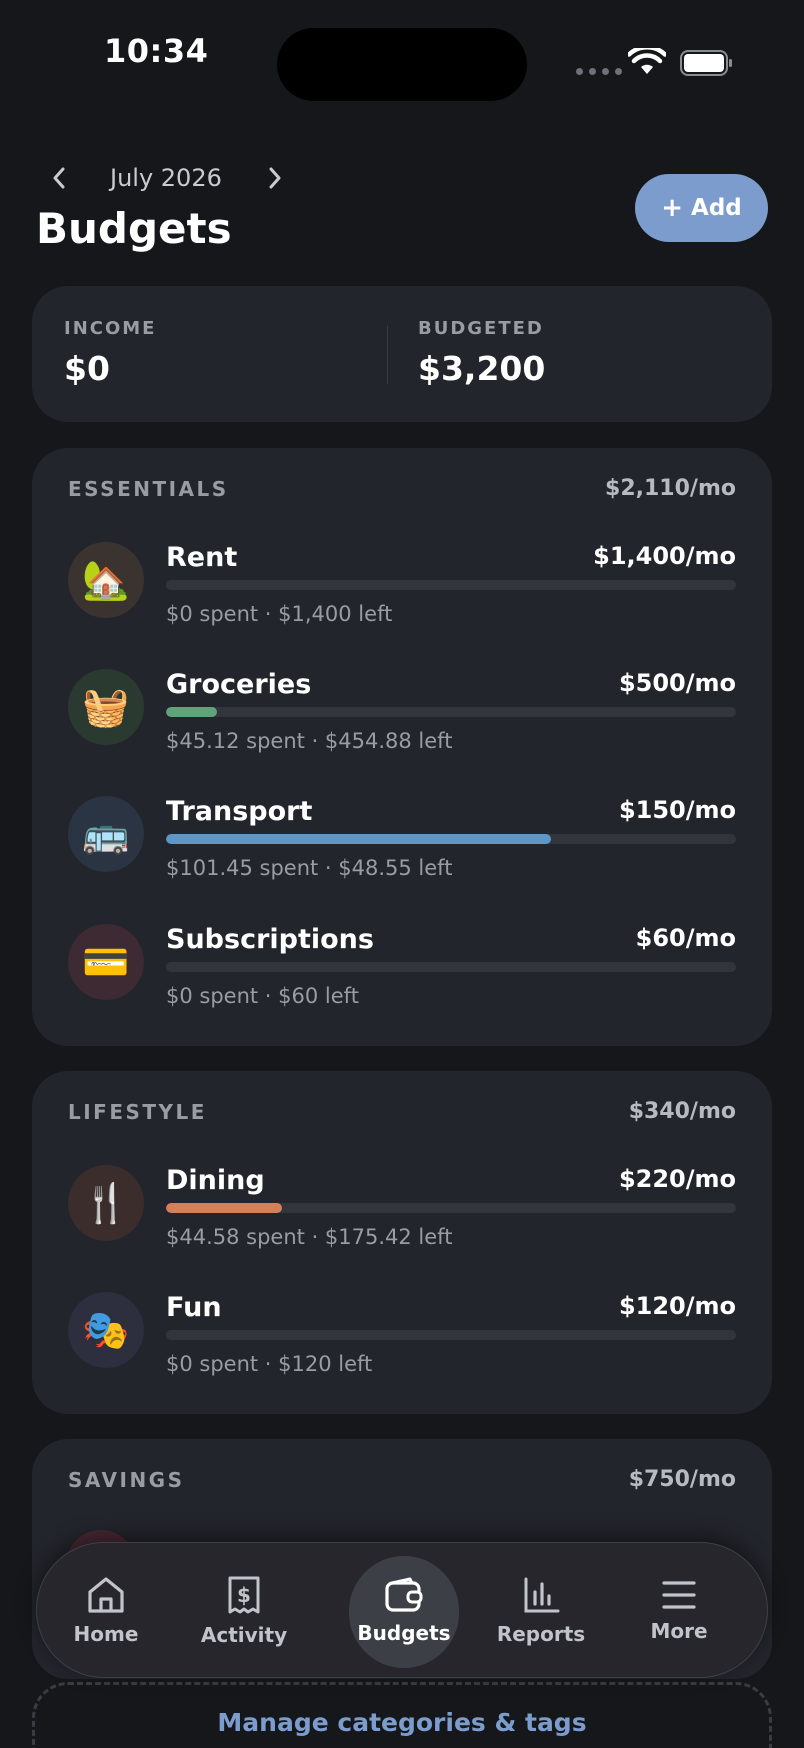  I want to click on dynamic-island, so click(402, 64).